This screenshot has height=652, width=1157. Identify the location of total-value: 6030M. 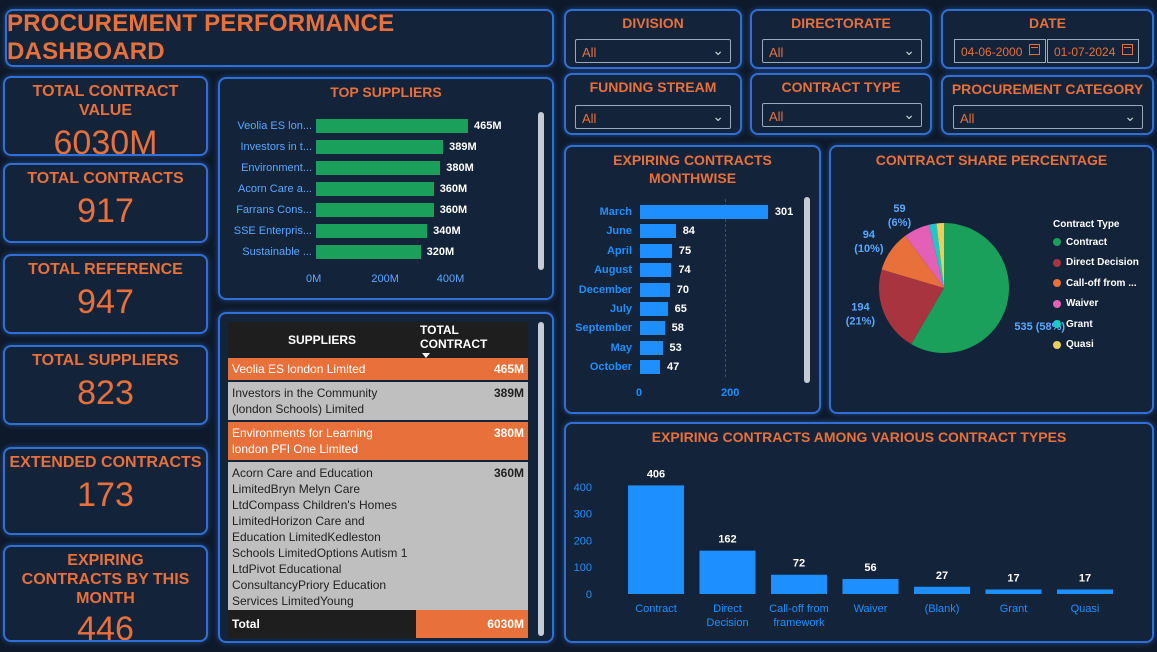
(472, 624).